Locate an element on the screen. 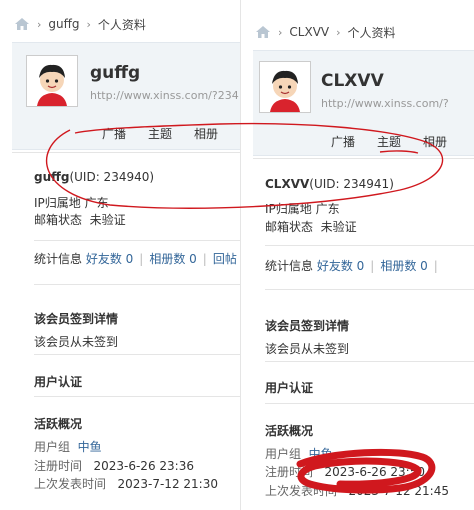 The height and width of the screenshot is (510, 474). uid-line: guffg(UID: 234940) is located at coordinates (94, 177).